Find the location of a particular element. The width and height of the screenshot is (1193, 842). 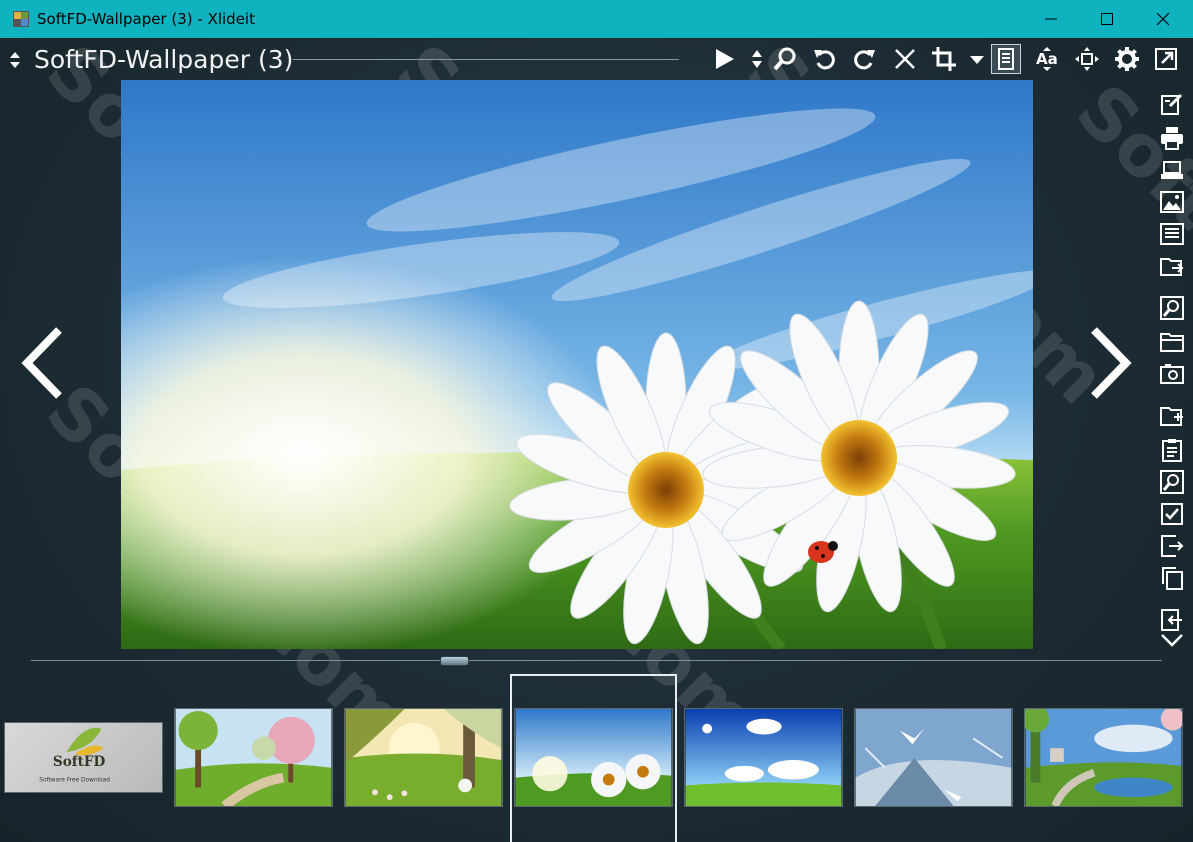

font-size-icon: Aa is located at coordinates (1047, 59).